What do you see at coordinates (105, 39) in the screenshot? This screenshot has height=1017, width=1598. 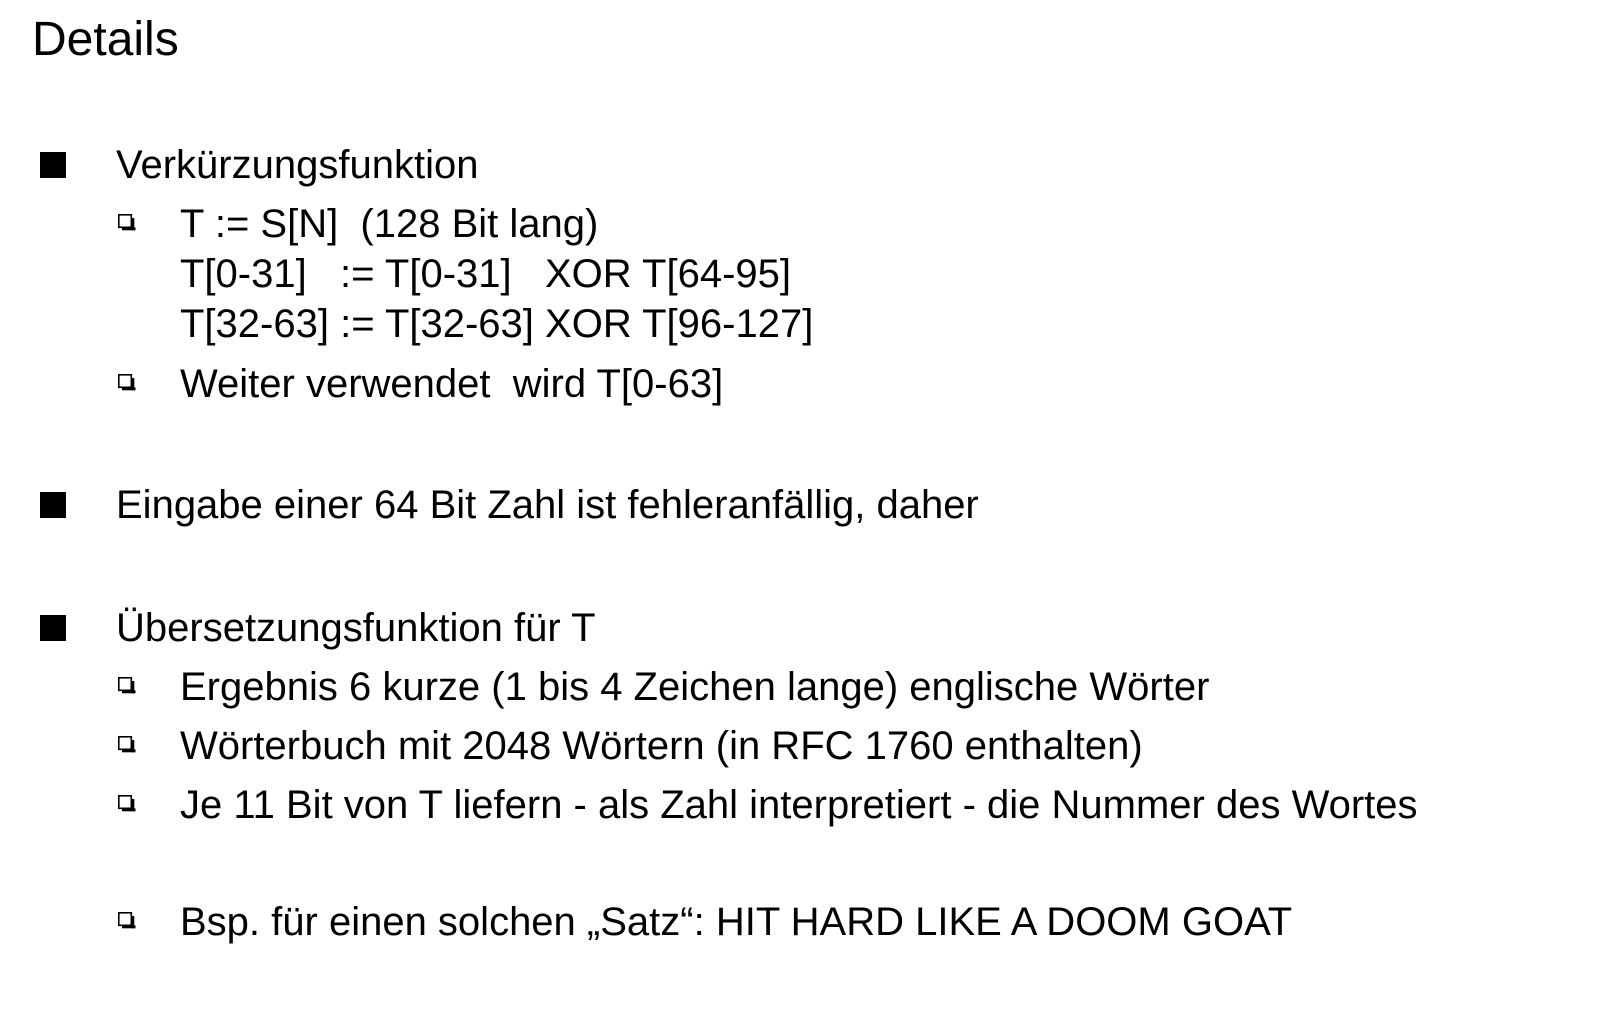 I see `slide-title: Details` at bounding box center [105, 39].